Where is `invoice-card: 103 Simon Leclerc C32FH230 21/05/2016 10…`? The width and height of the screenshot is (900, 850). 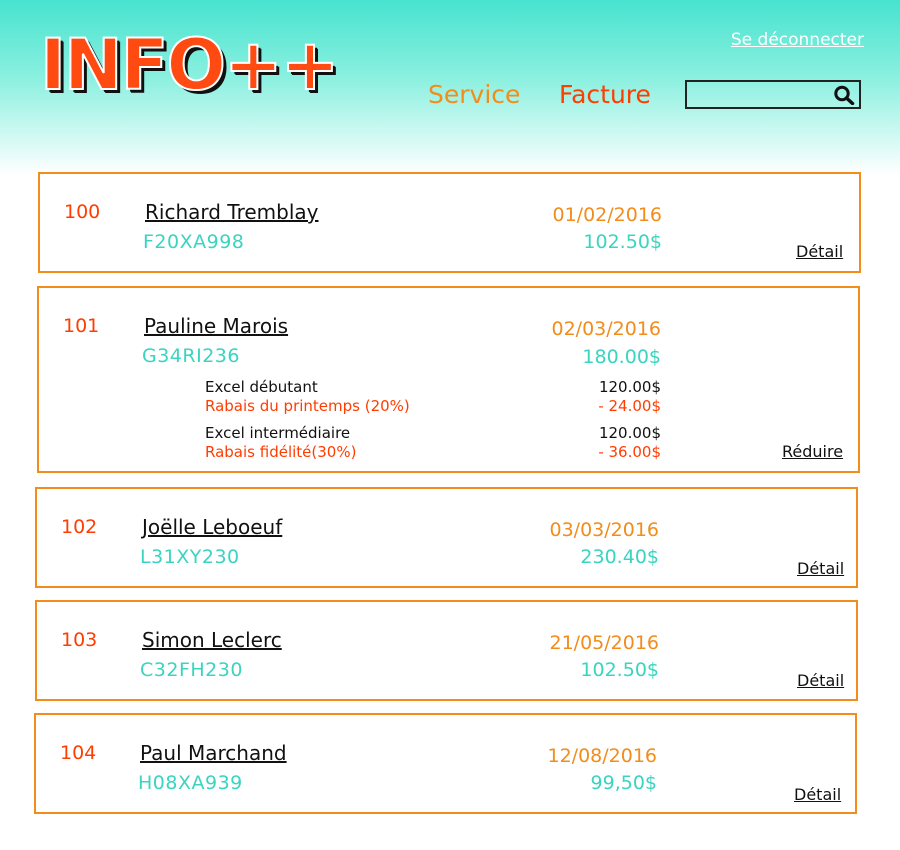 invoice-card: 103 Simon Leclerc C32FH230 21/05/2016 10… is located at coordinates (446, 650).